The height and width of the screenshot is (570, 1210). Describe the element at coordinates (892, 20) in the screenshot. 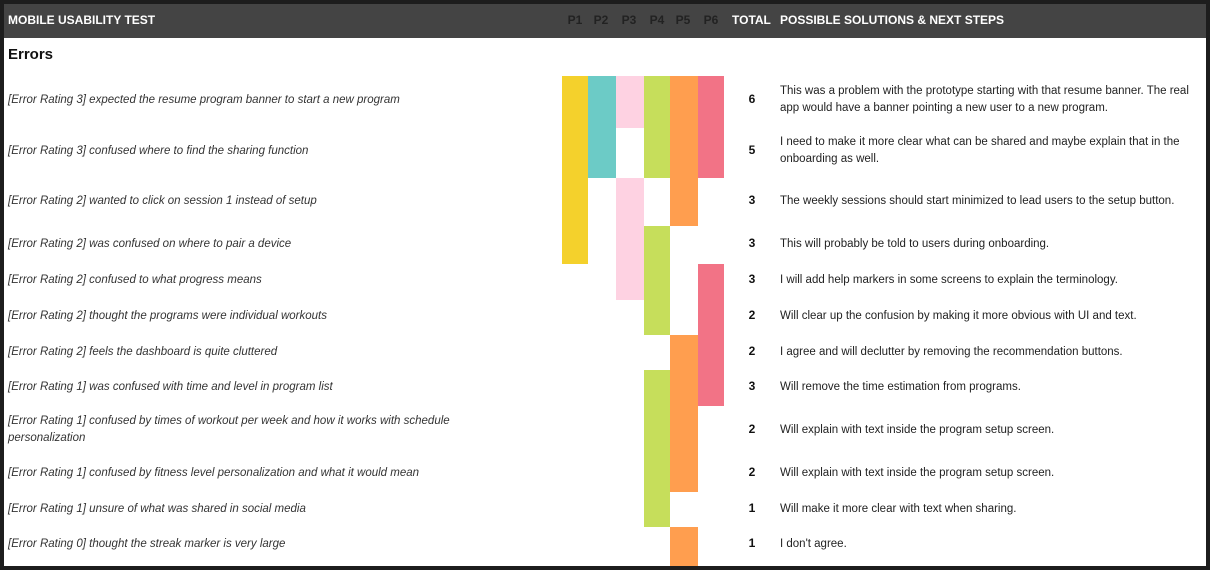

I see `solutions-header: POSSIBLE SOLUTIONS & NEXT STEPS` at that location.